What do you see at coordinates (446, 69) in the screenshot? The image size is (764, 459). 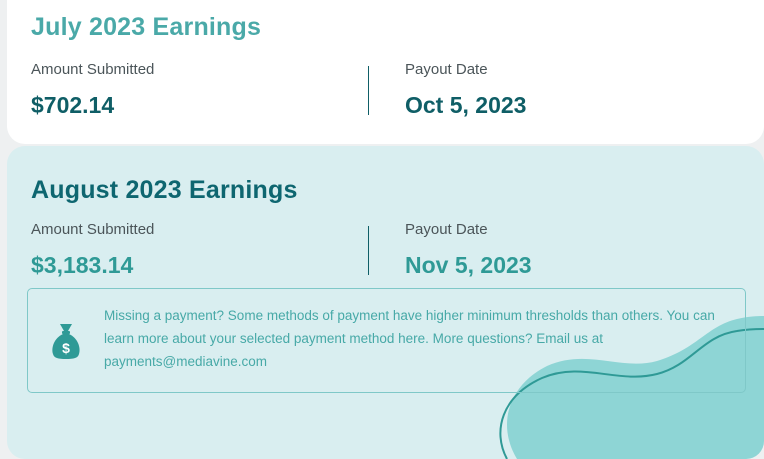 I see `july-payout-label: Payout Date` at bounding box center [446, 69].